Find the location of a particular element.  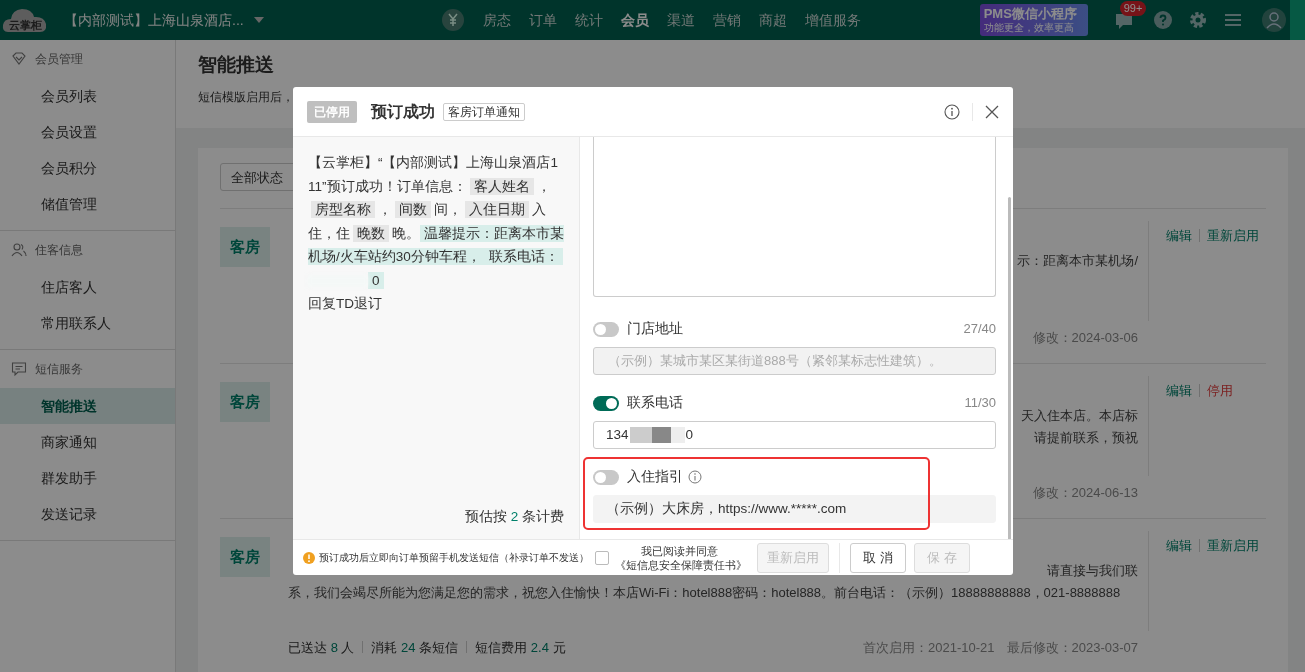

logo-text: 云掌柜 is located at coordinates (25, 25).